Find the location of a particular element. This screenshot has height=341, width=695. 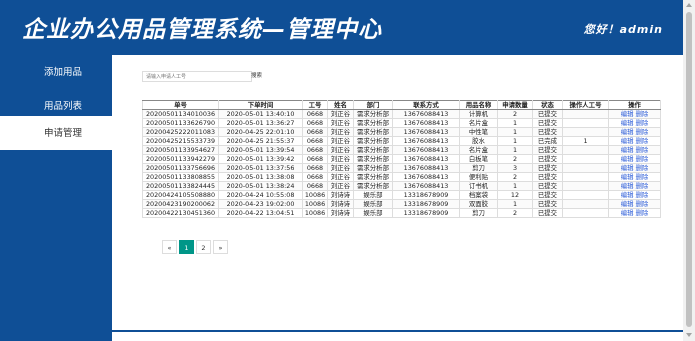

column-header: 状态 is located at coordinates (547, 105).